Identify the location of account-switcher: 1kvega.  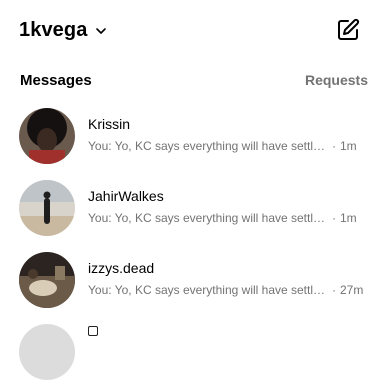
(63, 30).